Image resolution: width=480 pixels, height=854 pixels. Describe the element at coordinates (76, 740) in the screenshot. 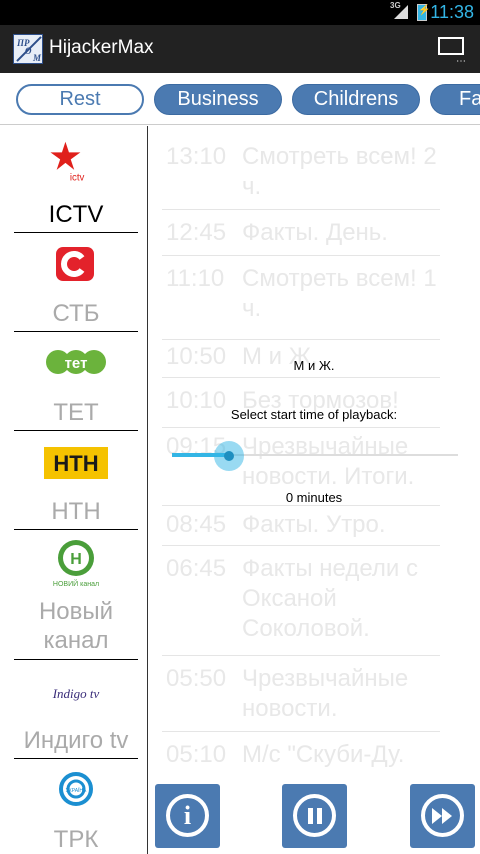

I see `channel-name: Индиго tv` at that location.